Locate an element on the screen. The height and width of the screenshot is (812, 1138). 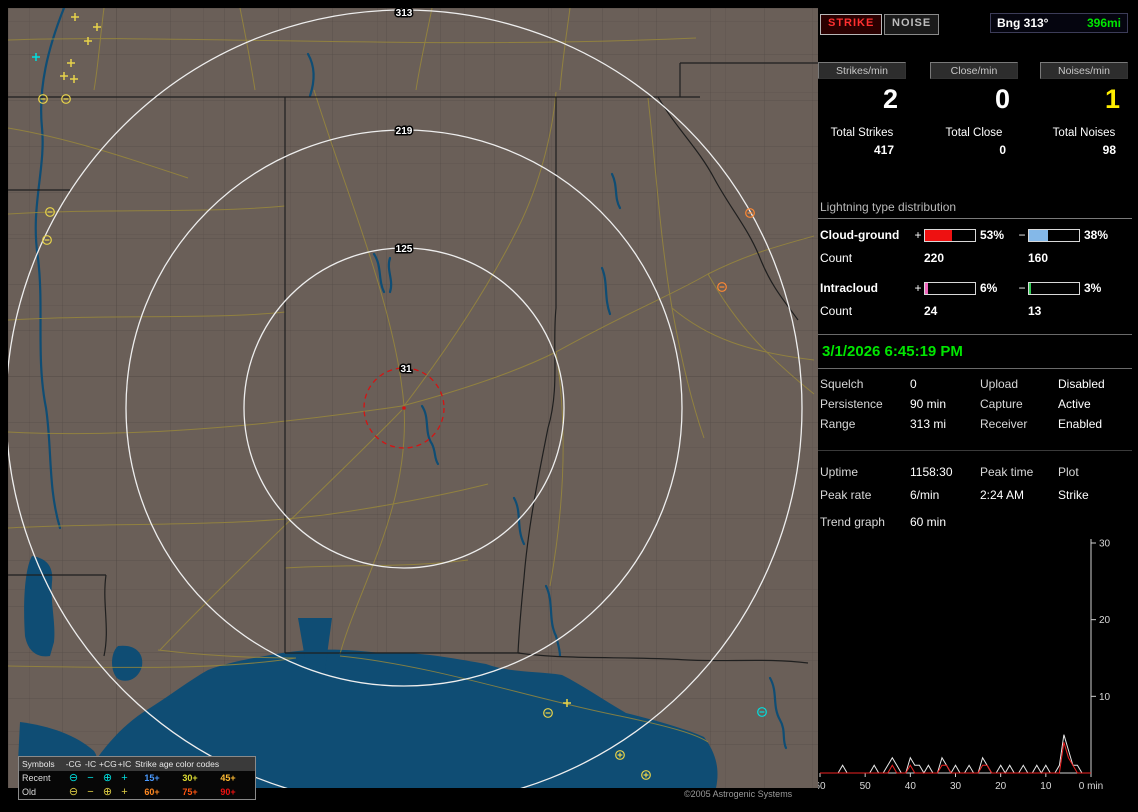
noises-per-min-button: Noises/min is located at coordinates (1084, 70).